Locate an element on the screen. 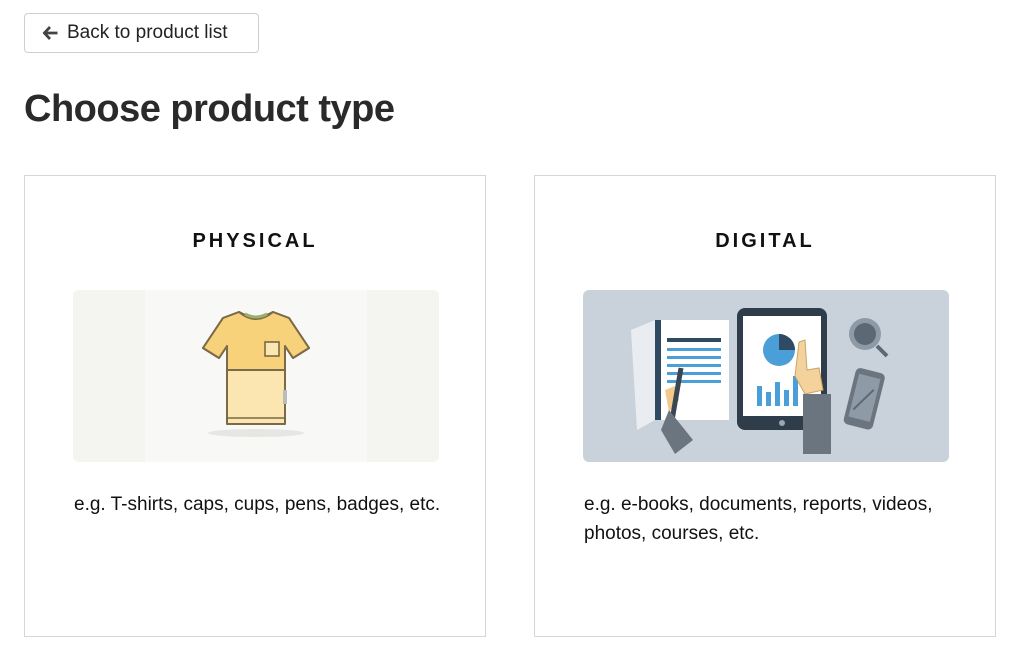 This screenshot has height=660, width=1024. card-title-physical: PHYSICAL is located at coordinates (255, 241).